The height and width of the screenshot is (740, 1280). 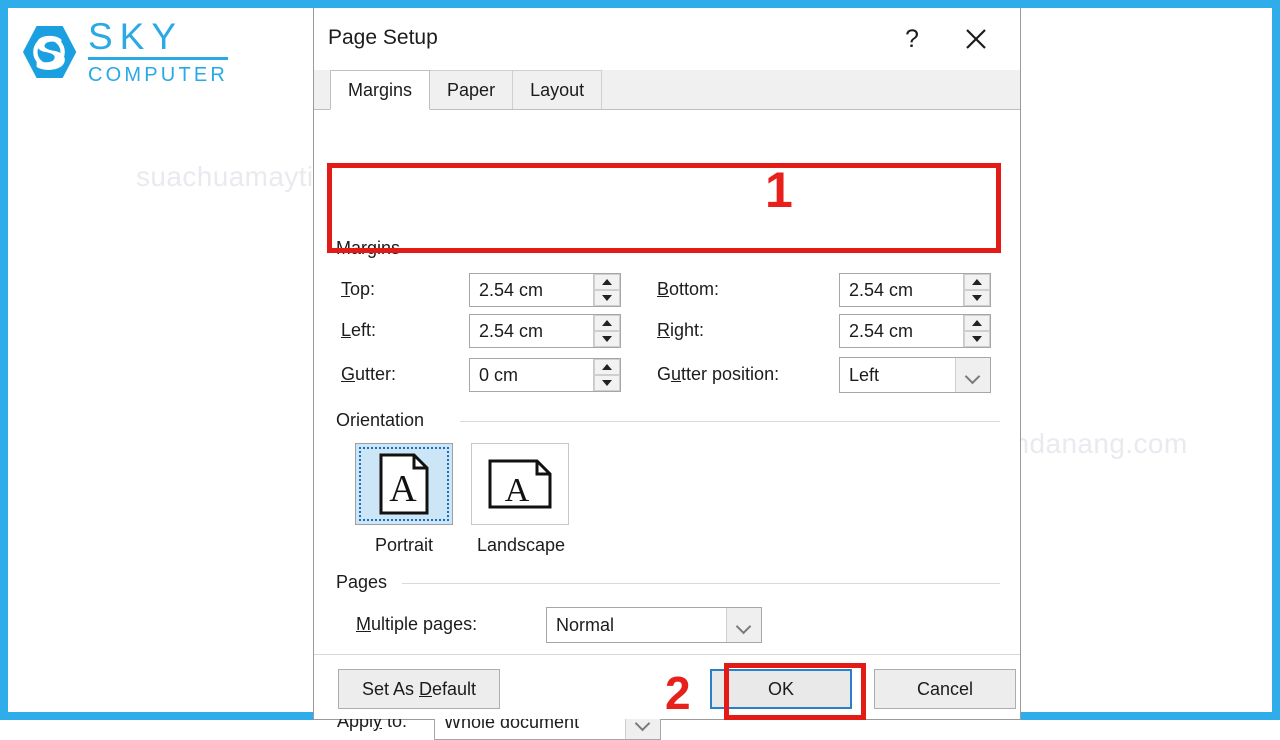 I want to click on group-title-pages: Pages, so click(x=365, y=582).